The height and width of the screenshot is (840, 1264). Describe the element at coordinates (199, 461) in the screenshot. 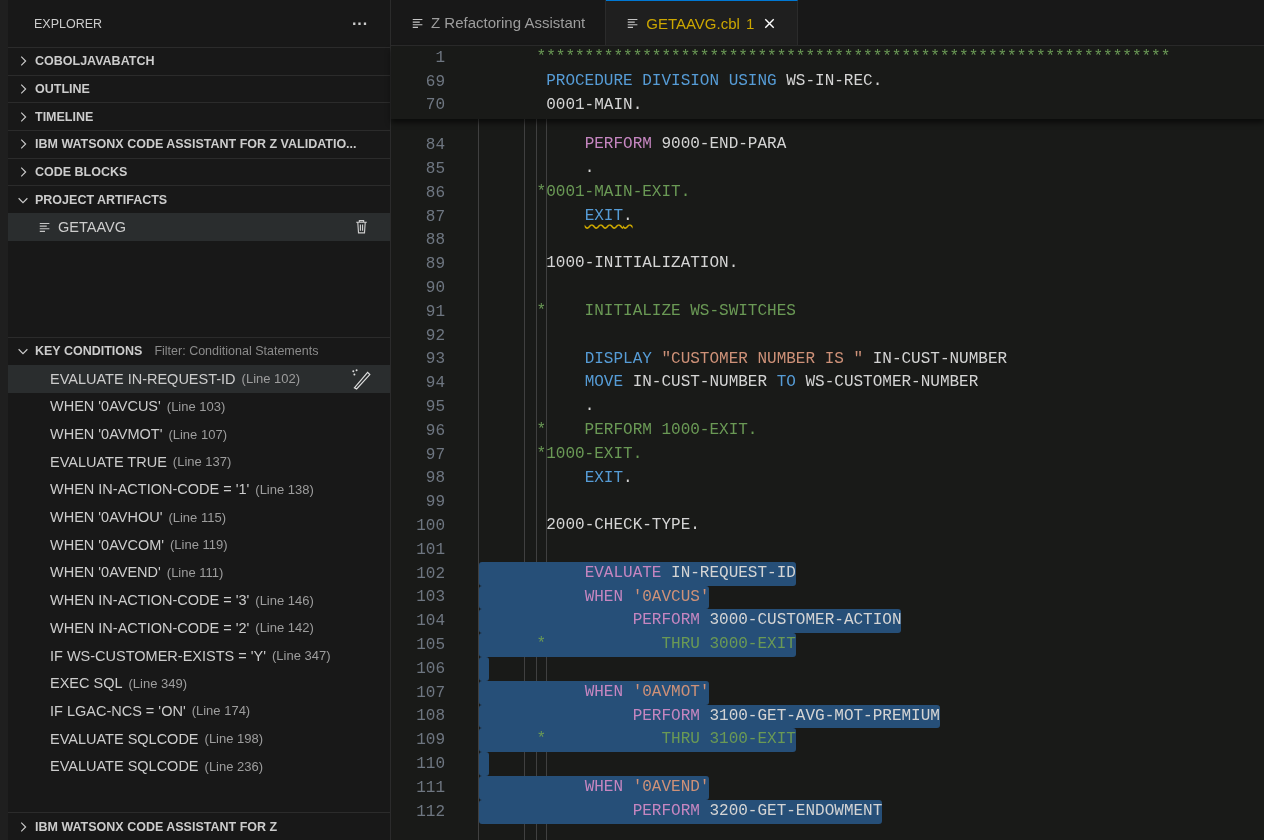

I see `condition-item: EVALUATE TRUE (Line 137)` at that location.